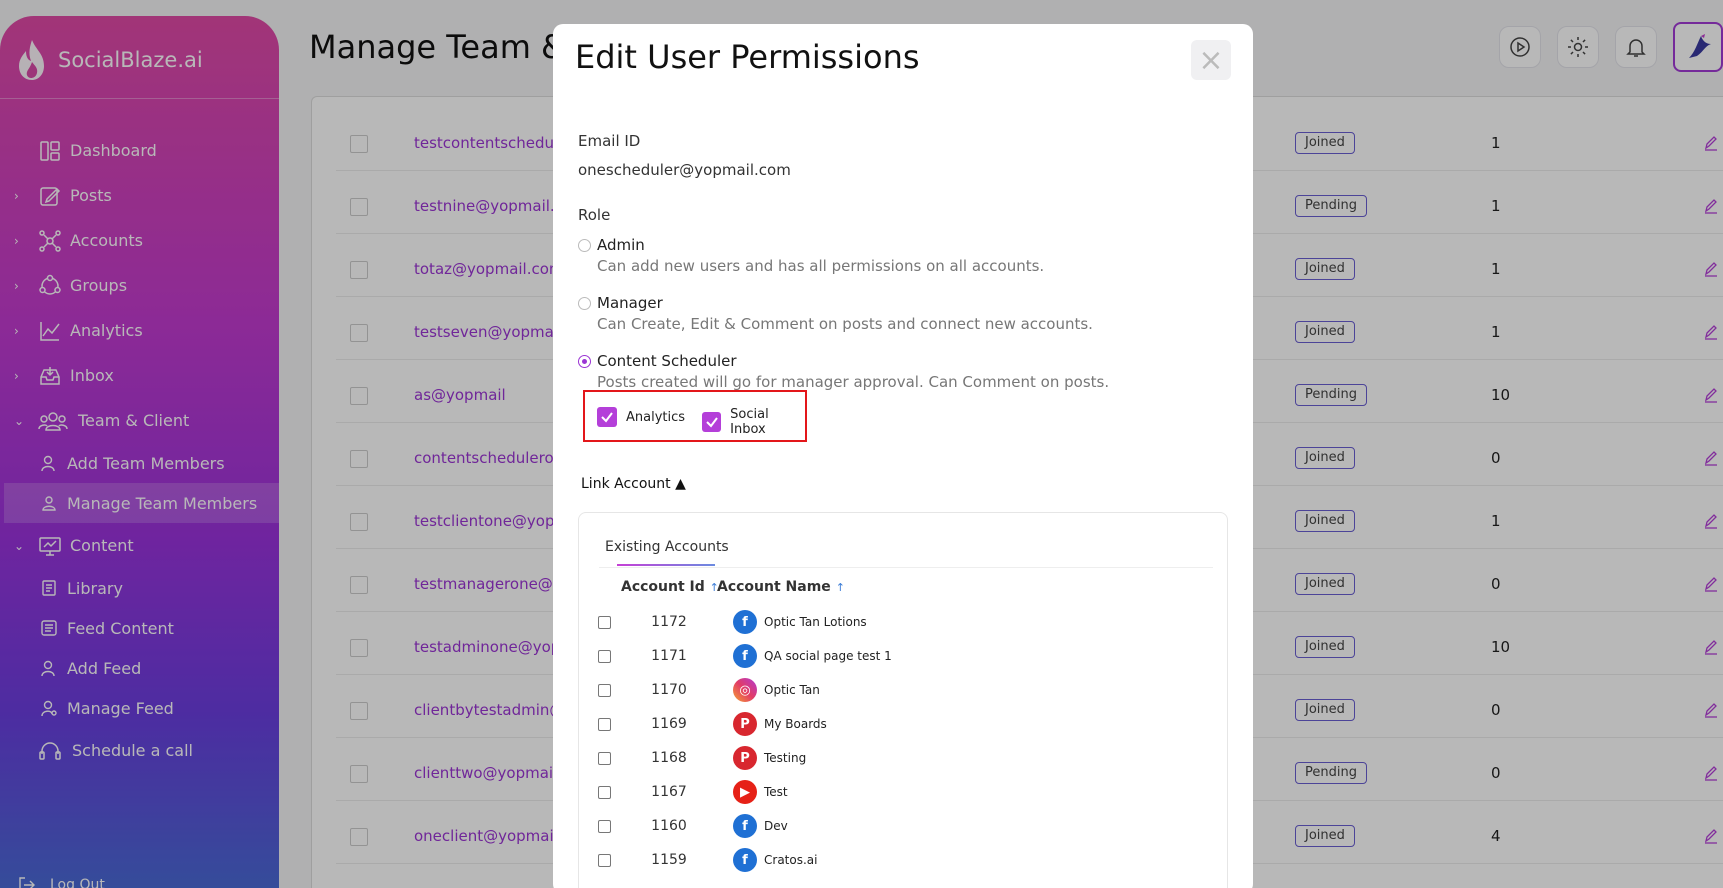 The image size is (1723, 888). I want to click on account-row: 1170 ◎ Optic Tan, so click(903, 691).